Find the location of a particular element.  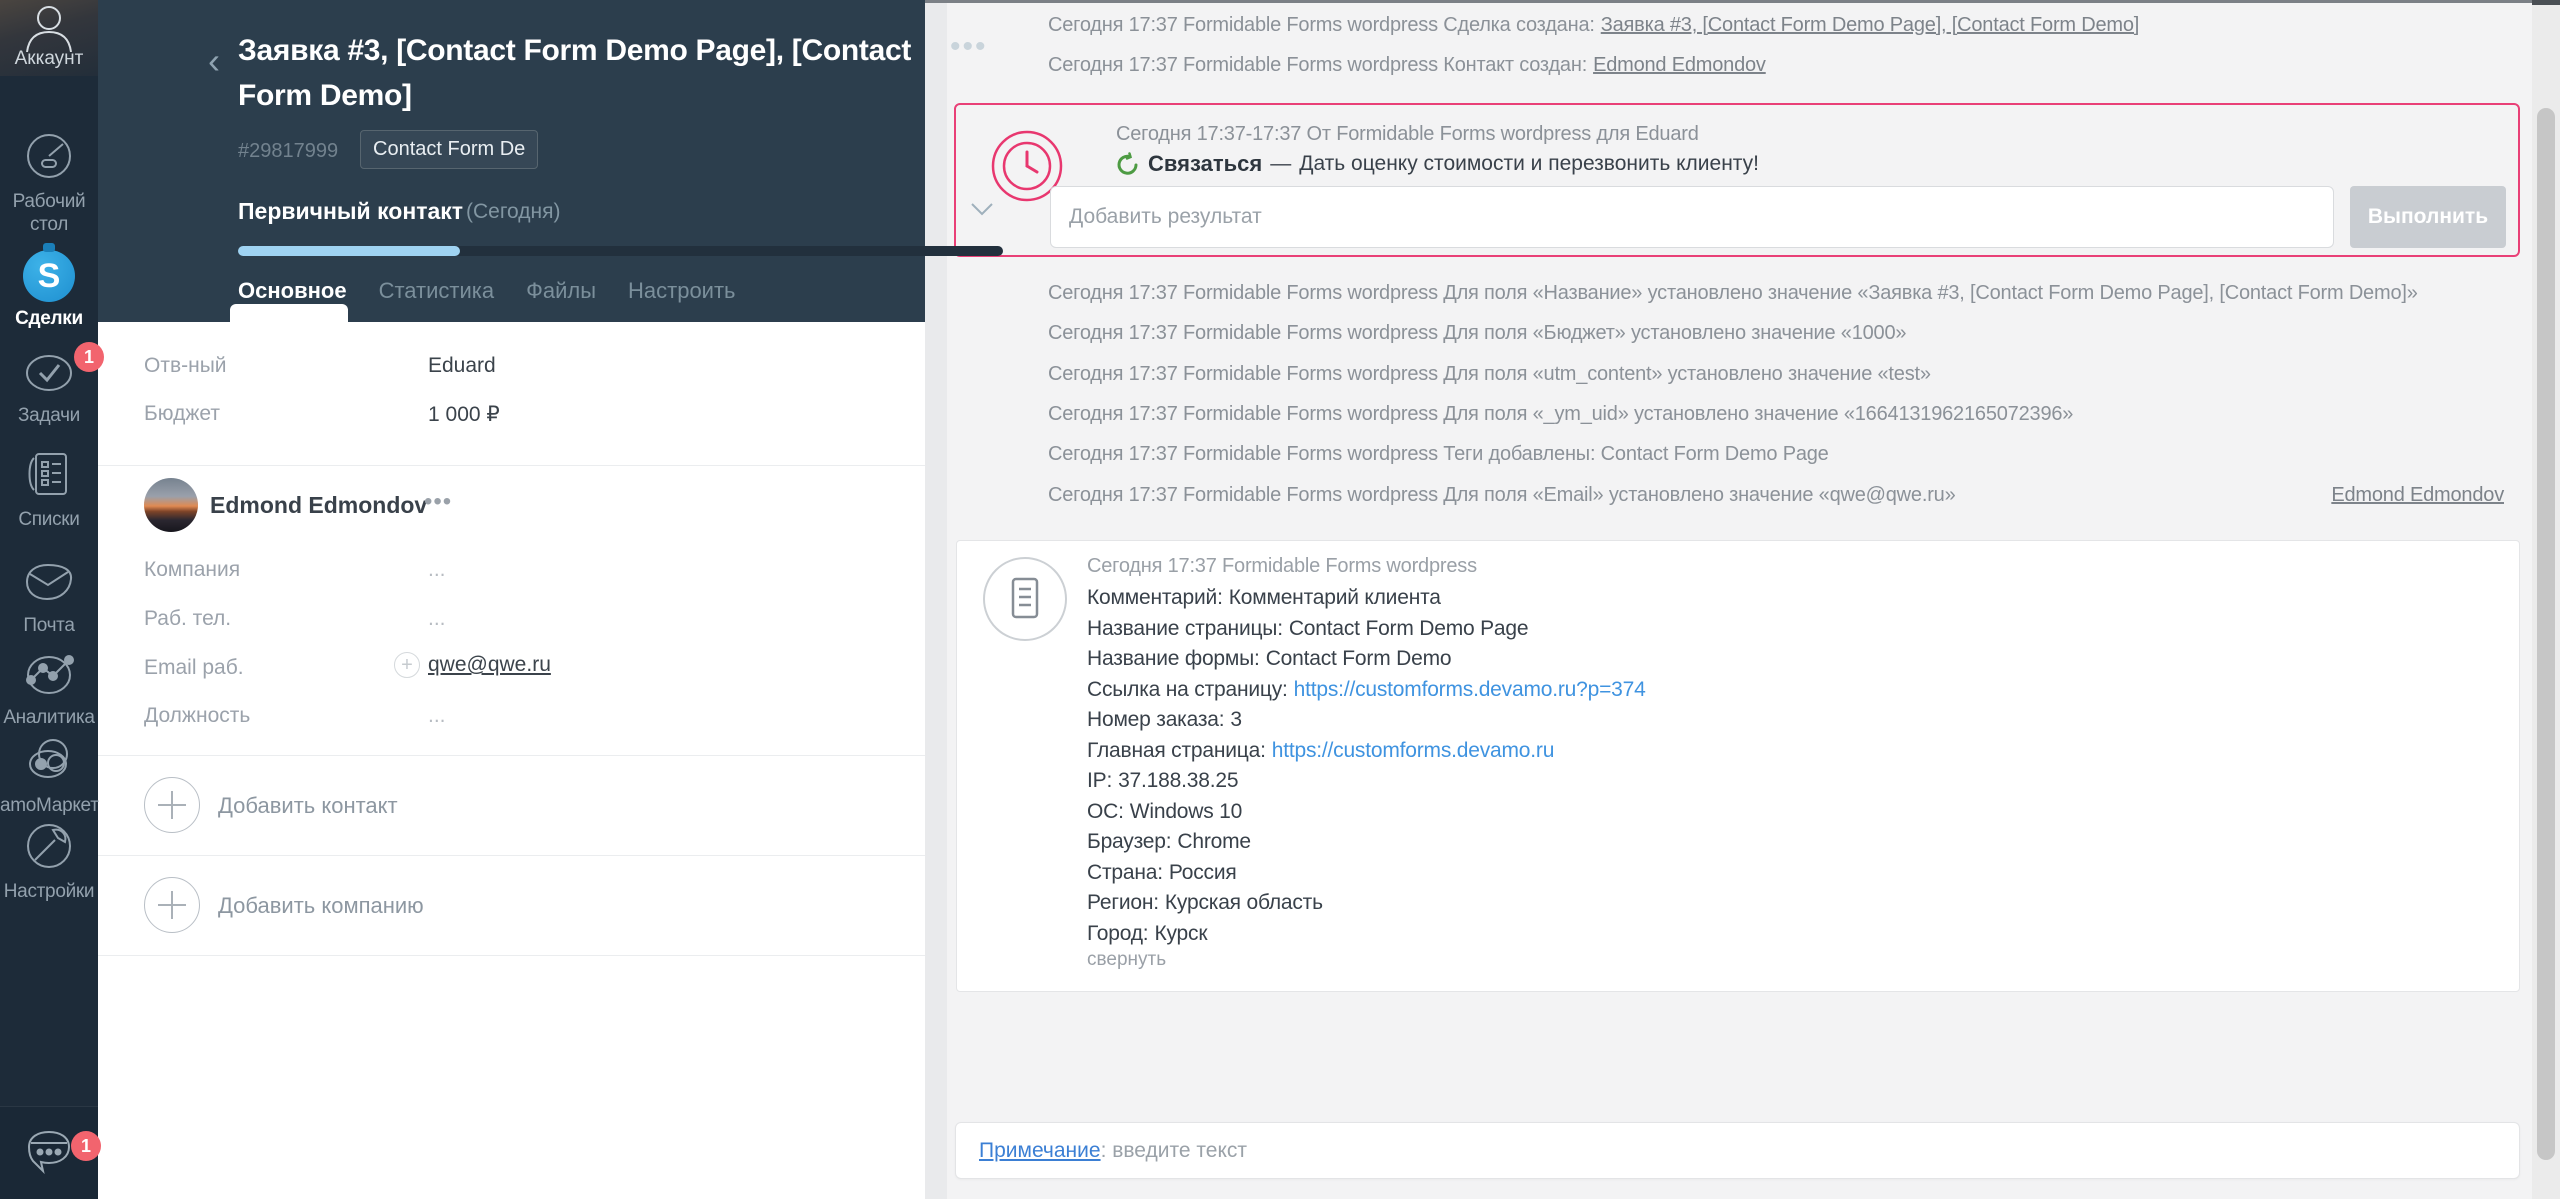

note-line: Браузер: Chrome is located at coordinates (1169, 841).